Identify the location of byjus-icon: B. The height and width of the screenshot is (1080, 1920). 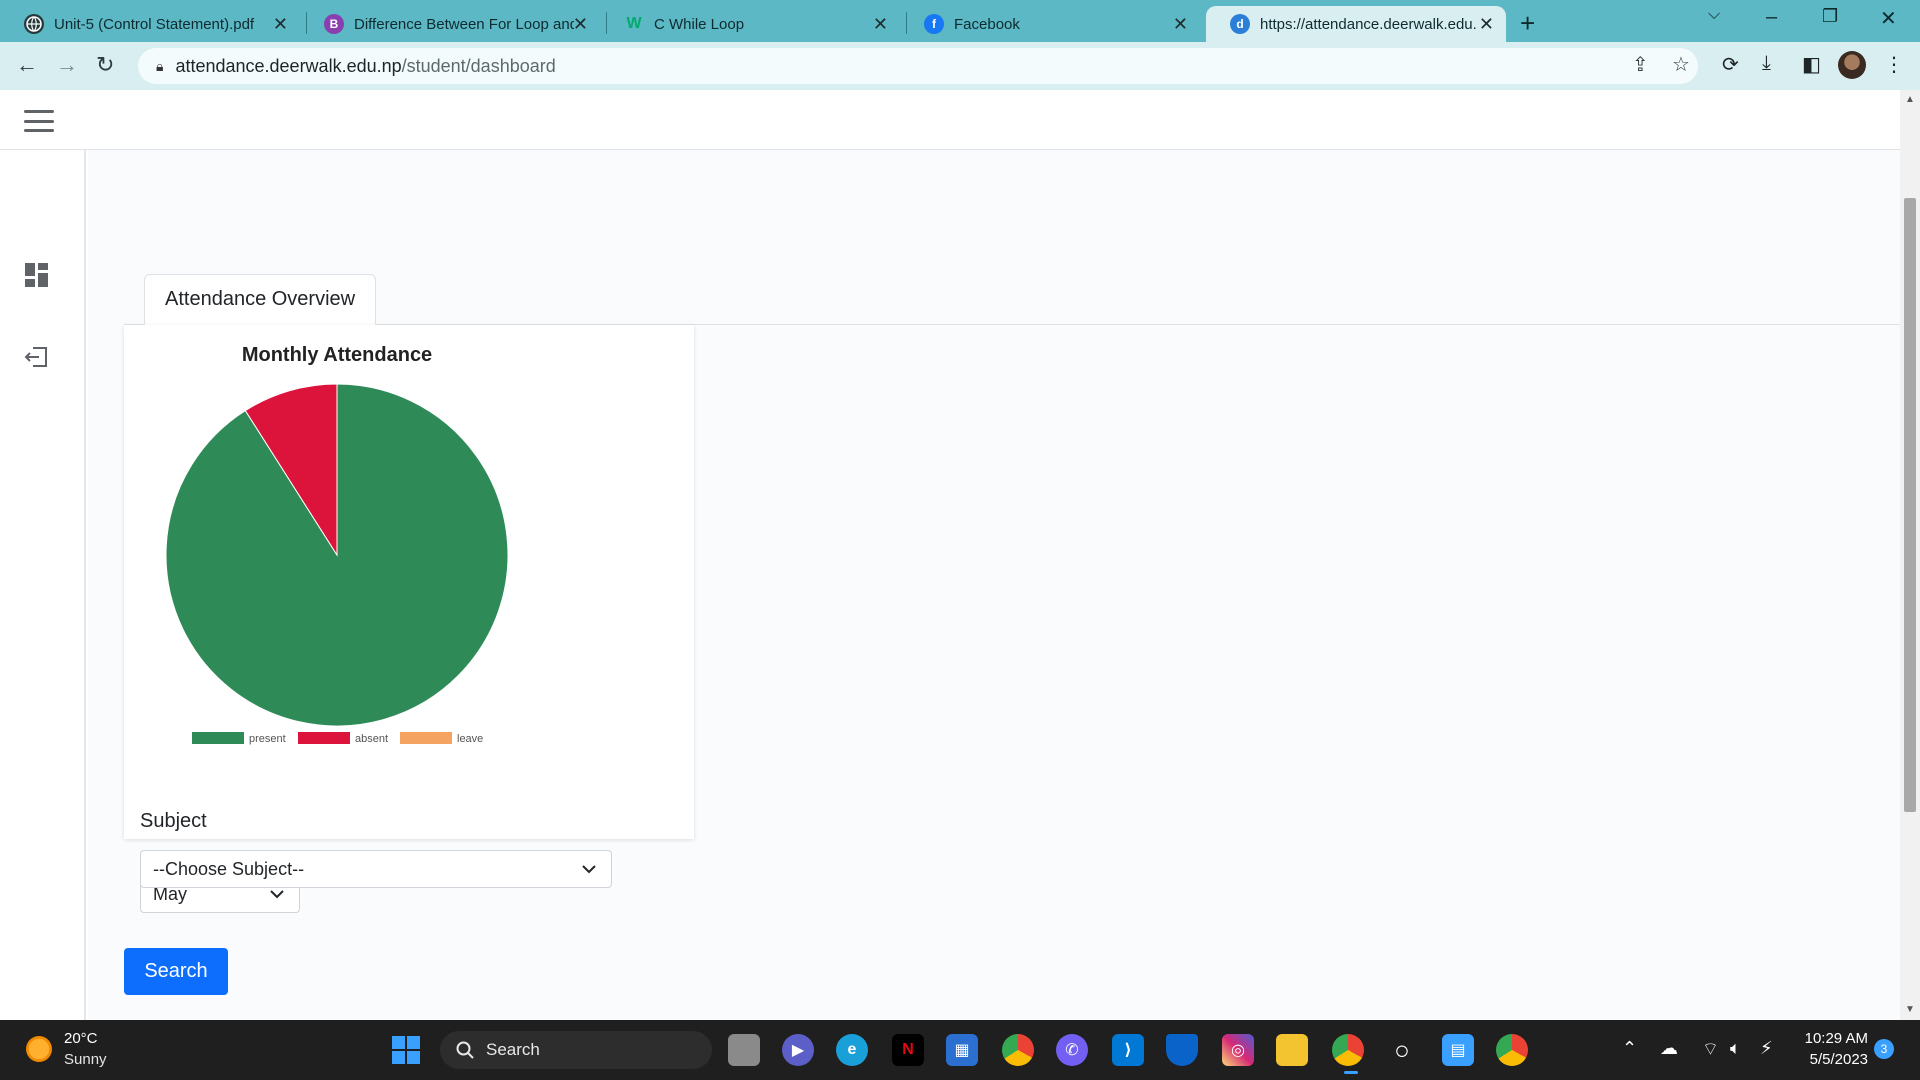
(334, 24).